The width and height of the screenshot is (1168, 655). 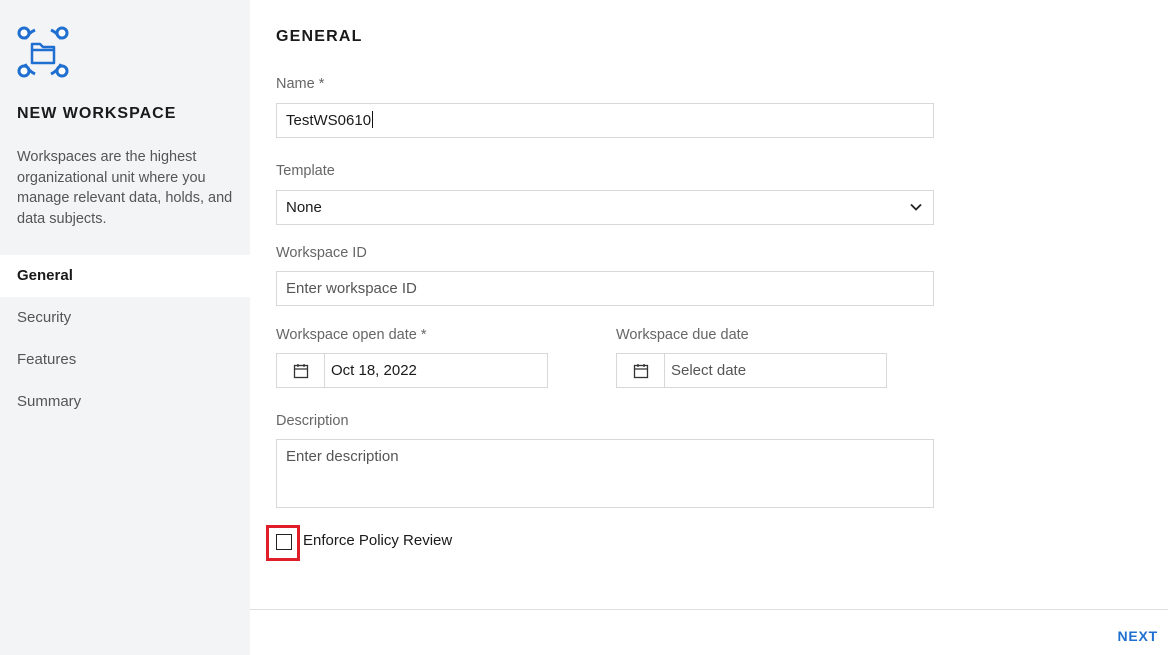 I want to click on footer-divider, so click(x=709, y=609).